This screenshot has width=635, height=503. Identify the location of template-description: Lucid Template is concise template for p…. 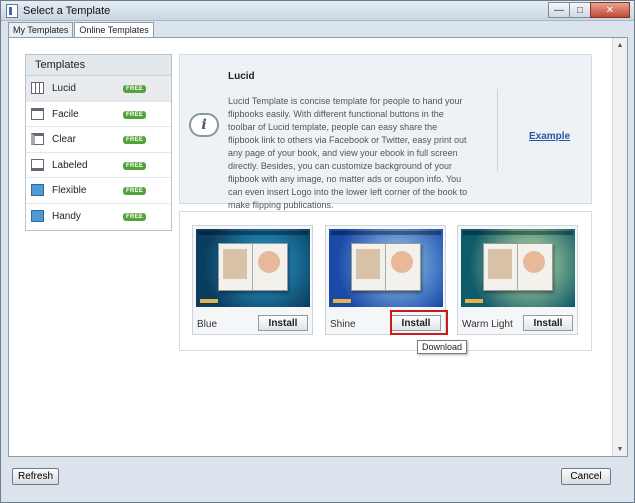
(348, 153).